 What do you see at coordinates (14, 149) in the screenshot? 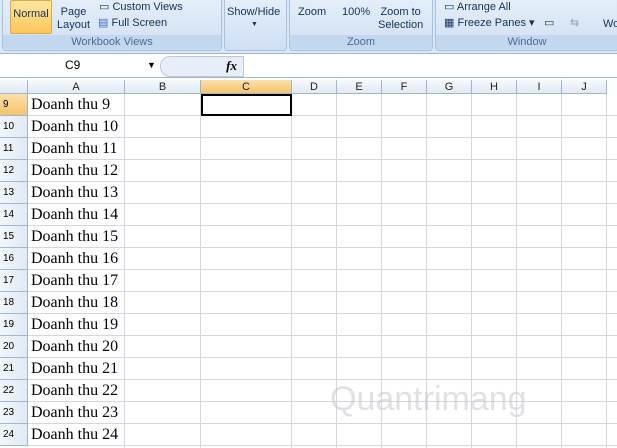
I see `row-header: 11` at bounding box center [14, 149].